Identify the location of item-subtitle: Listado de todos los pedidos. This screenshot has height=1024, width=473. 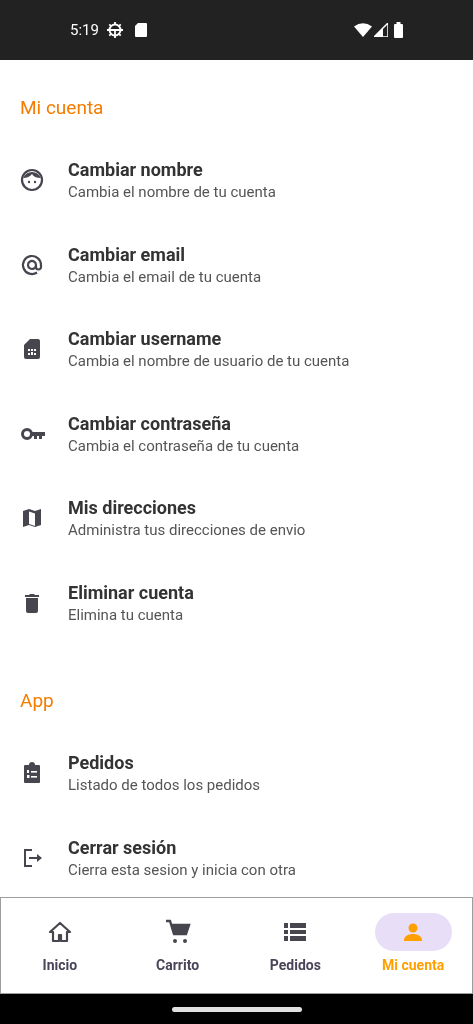
(164, 785).